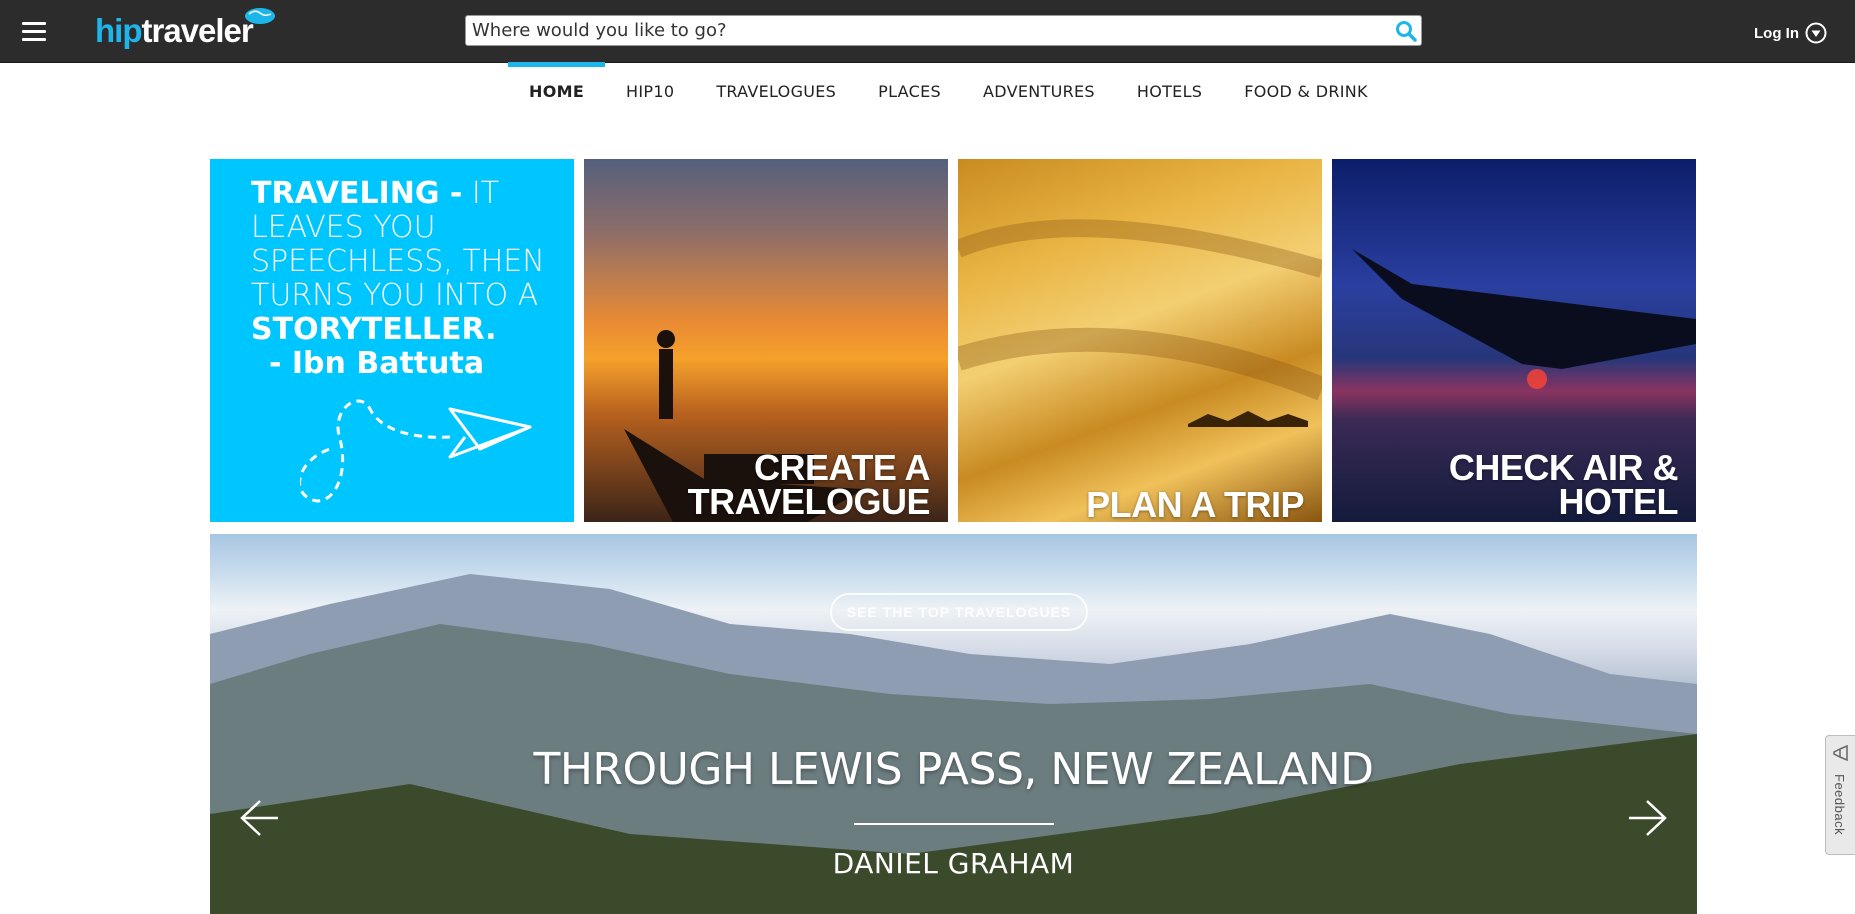 Image resolution: width=1855 pixels, height=914 pixels. I want to click on top-bar: hiptraveler Log In, so click(927, 31).